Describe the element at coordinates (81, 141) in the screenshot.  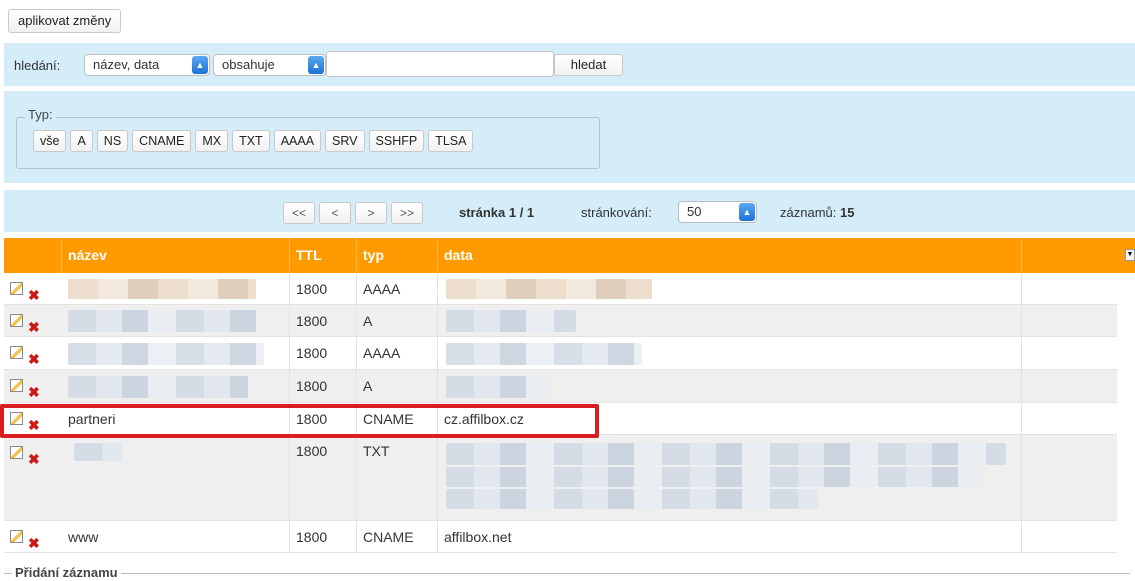
I see `type-filter-a-button: A` at that location.